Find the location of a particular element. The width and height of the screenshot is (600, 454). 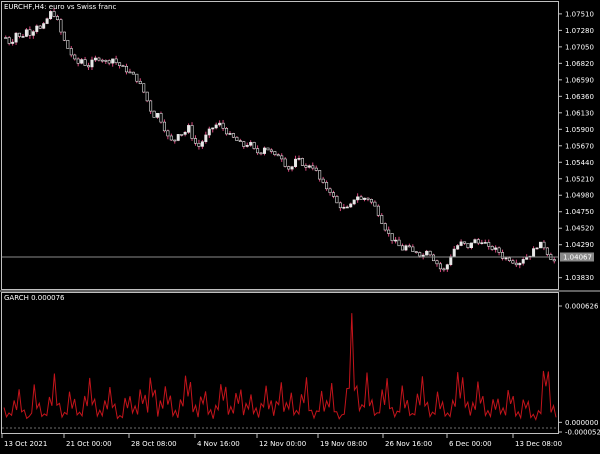

price-tick-label: 1.03830 is located at coordinates (579, 278).